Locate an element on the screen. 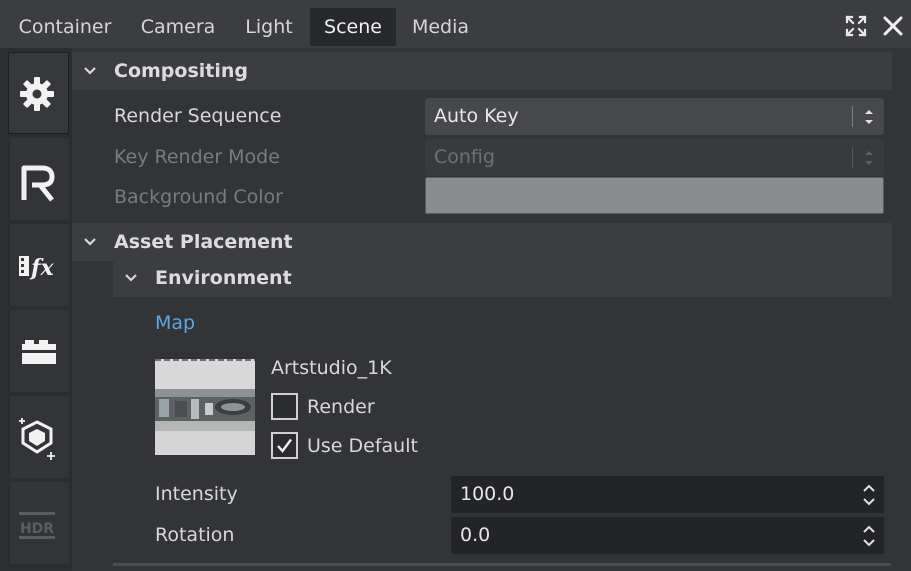  rotation-value: 0.0 is located at coordinates (475, 535).